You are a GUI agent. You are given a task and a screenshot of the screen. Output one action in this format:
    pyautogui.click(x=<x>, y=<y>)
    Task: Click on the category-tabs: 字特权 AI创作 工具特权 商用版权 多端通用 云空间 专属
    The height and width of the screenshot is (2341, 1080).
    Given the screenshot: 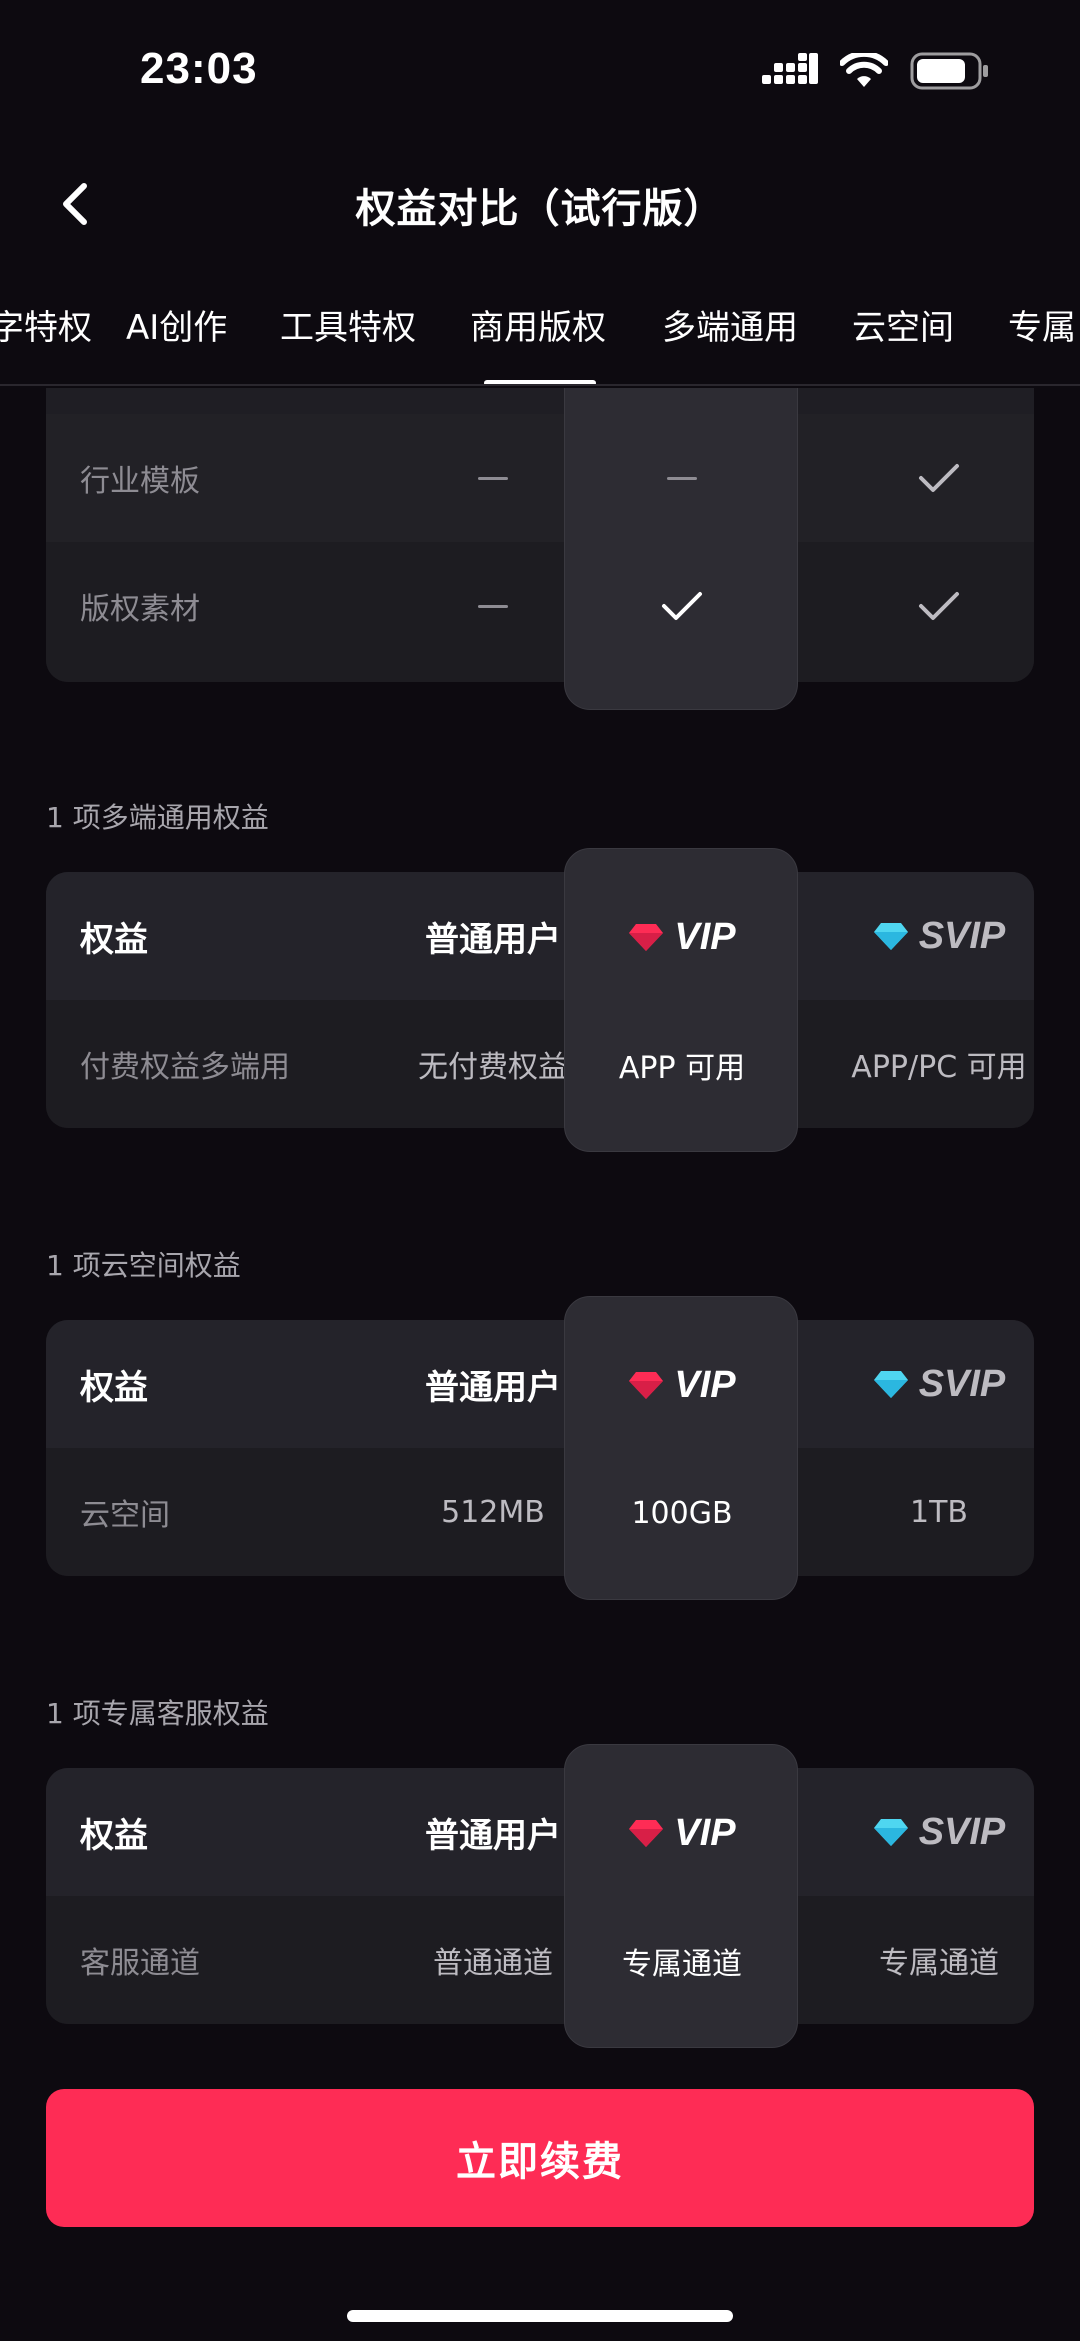 What is the action you would take?
    pyautogui.click(x=540, y=333)
    